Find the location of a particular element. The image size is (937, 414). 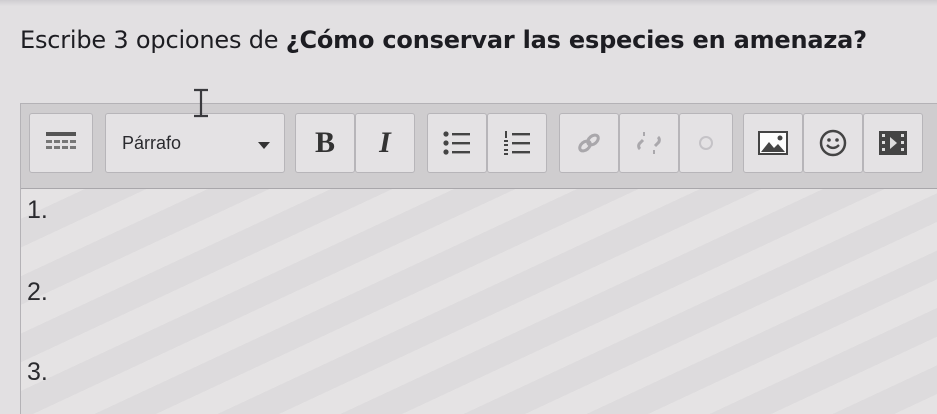

media-button is located at coordinates (893, 143).